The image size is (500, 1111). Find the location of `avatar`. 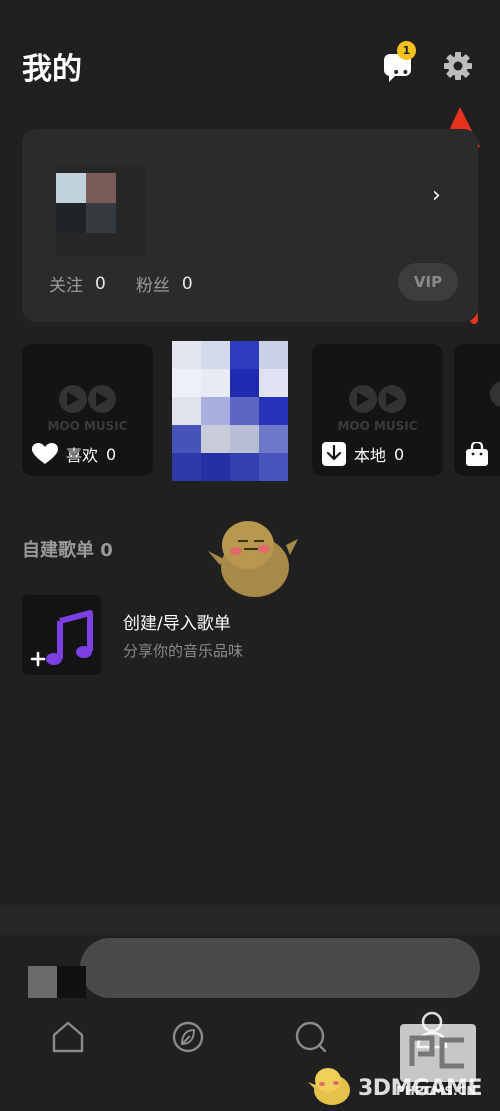

avatar is located at coordinates (101, 211).